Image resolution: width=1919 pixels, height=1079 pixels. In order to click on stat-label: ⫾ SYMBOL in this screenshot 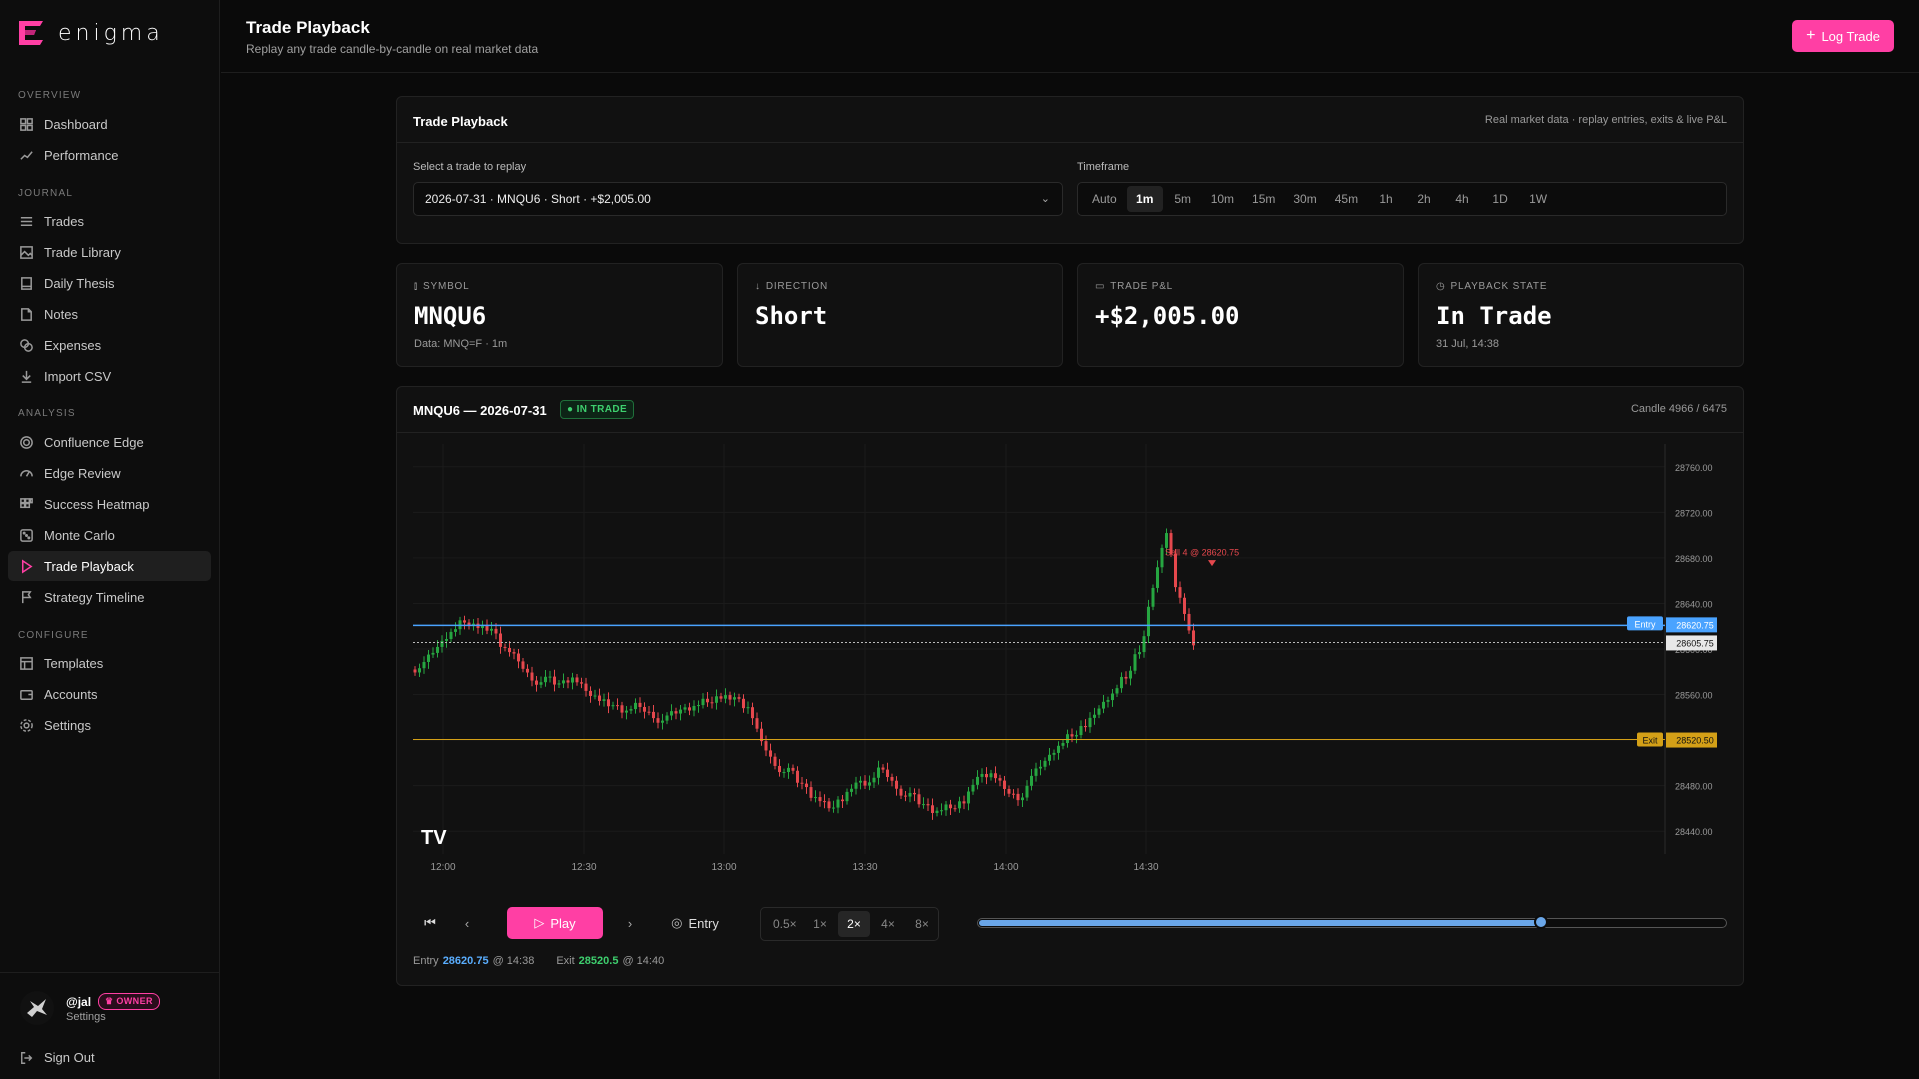, I will do `click(441, 286)`.